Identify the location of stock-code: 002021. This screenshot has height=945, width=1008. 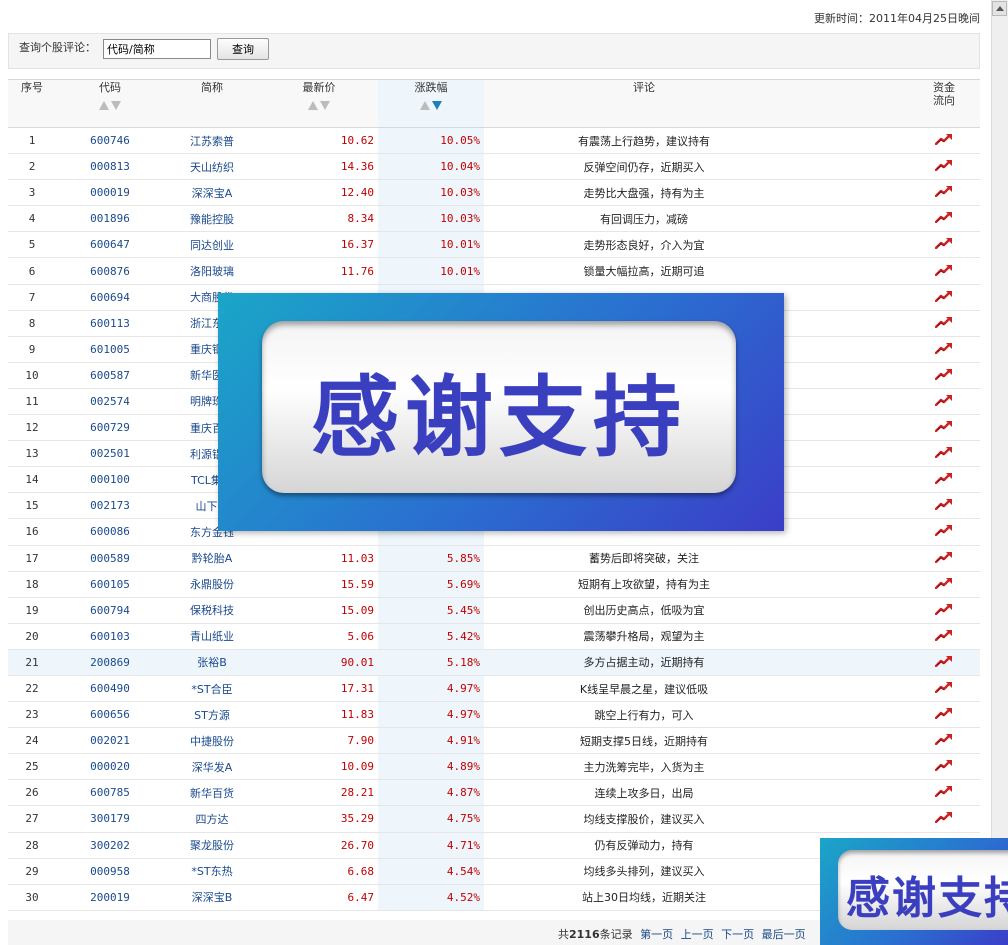
(110, 741).